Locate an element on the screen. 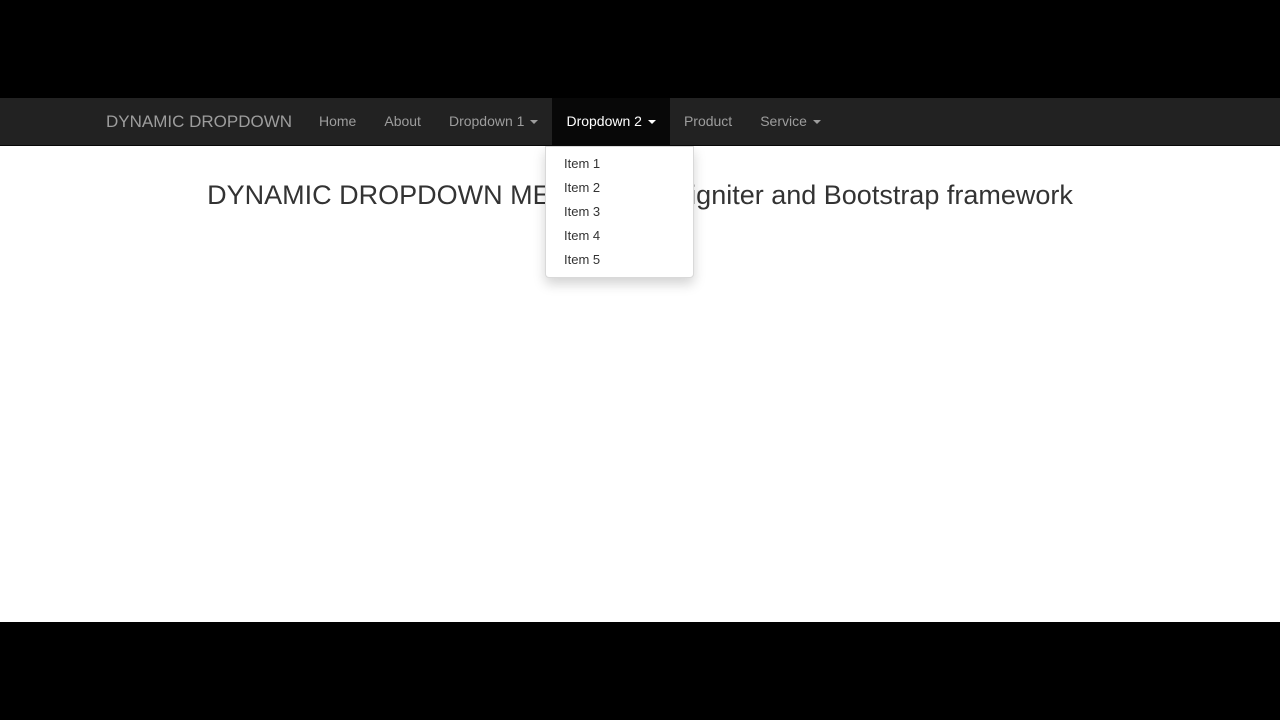 The height and width of the screenshot is (720, 1280). dropdown-item-1: Item 1 is located at coordinates (619, 164).